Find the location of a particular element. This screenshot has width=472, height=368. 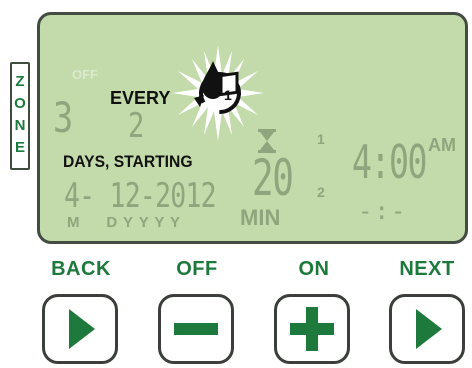

off-button is located at coordinates (196, 329).